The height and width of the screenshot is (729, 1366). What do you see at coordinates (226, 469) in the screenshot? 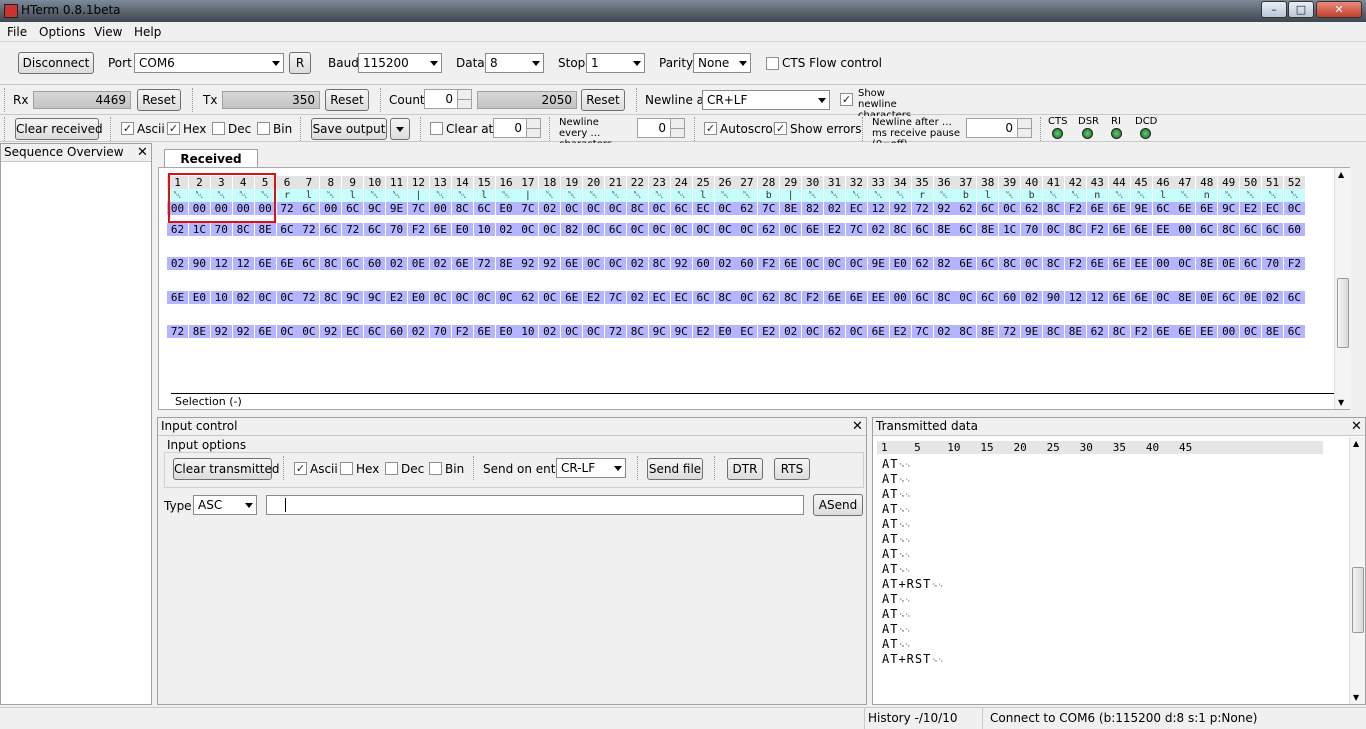
I see `clear-transmitted-button: Clear transmitted` at bounding box center [226, 469].